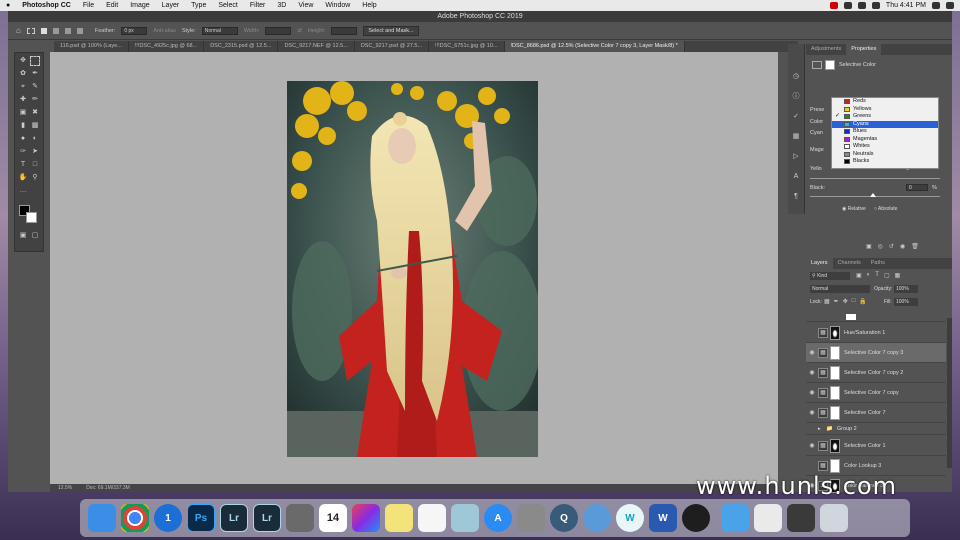 Image resolution: width=960 pixels, height=540 pixels. What do you see at coordinates (198, 5) in the screenshot?
I see `menu-type: Type` at bounding box center [198, 5].